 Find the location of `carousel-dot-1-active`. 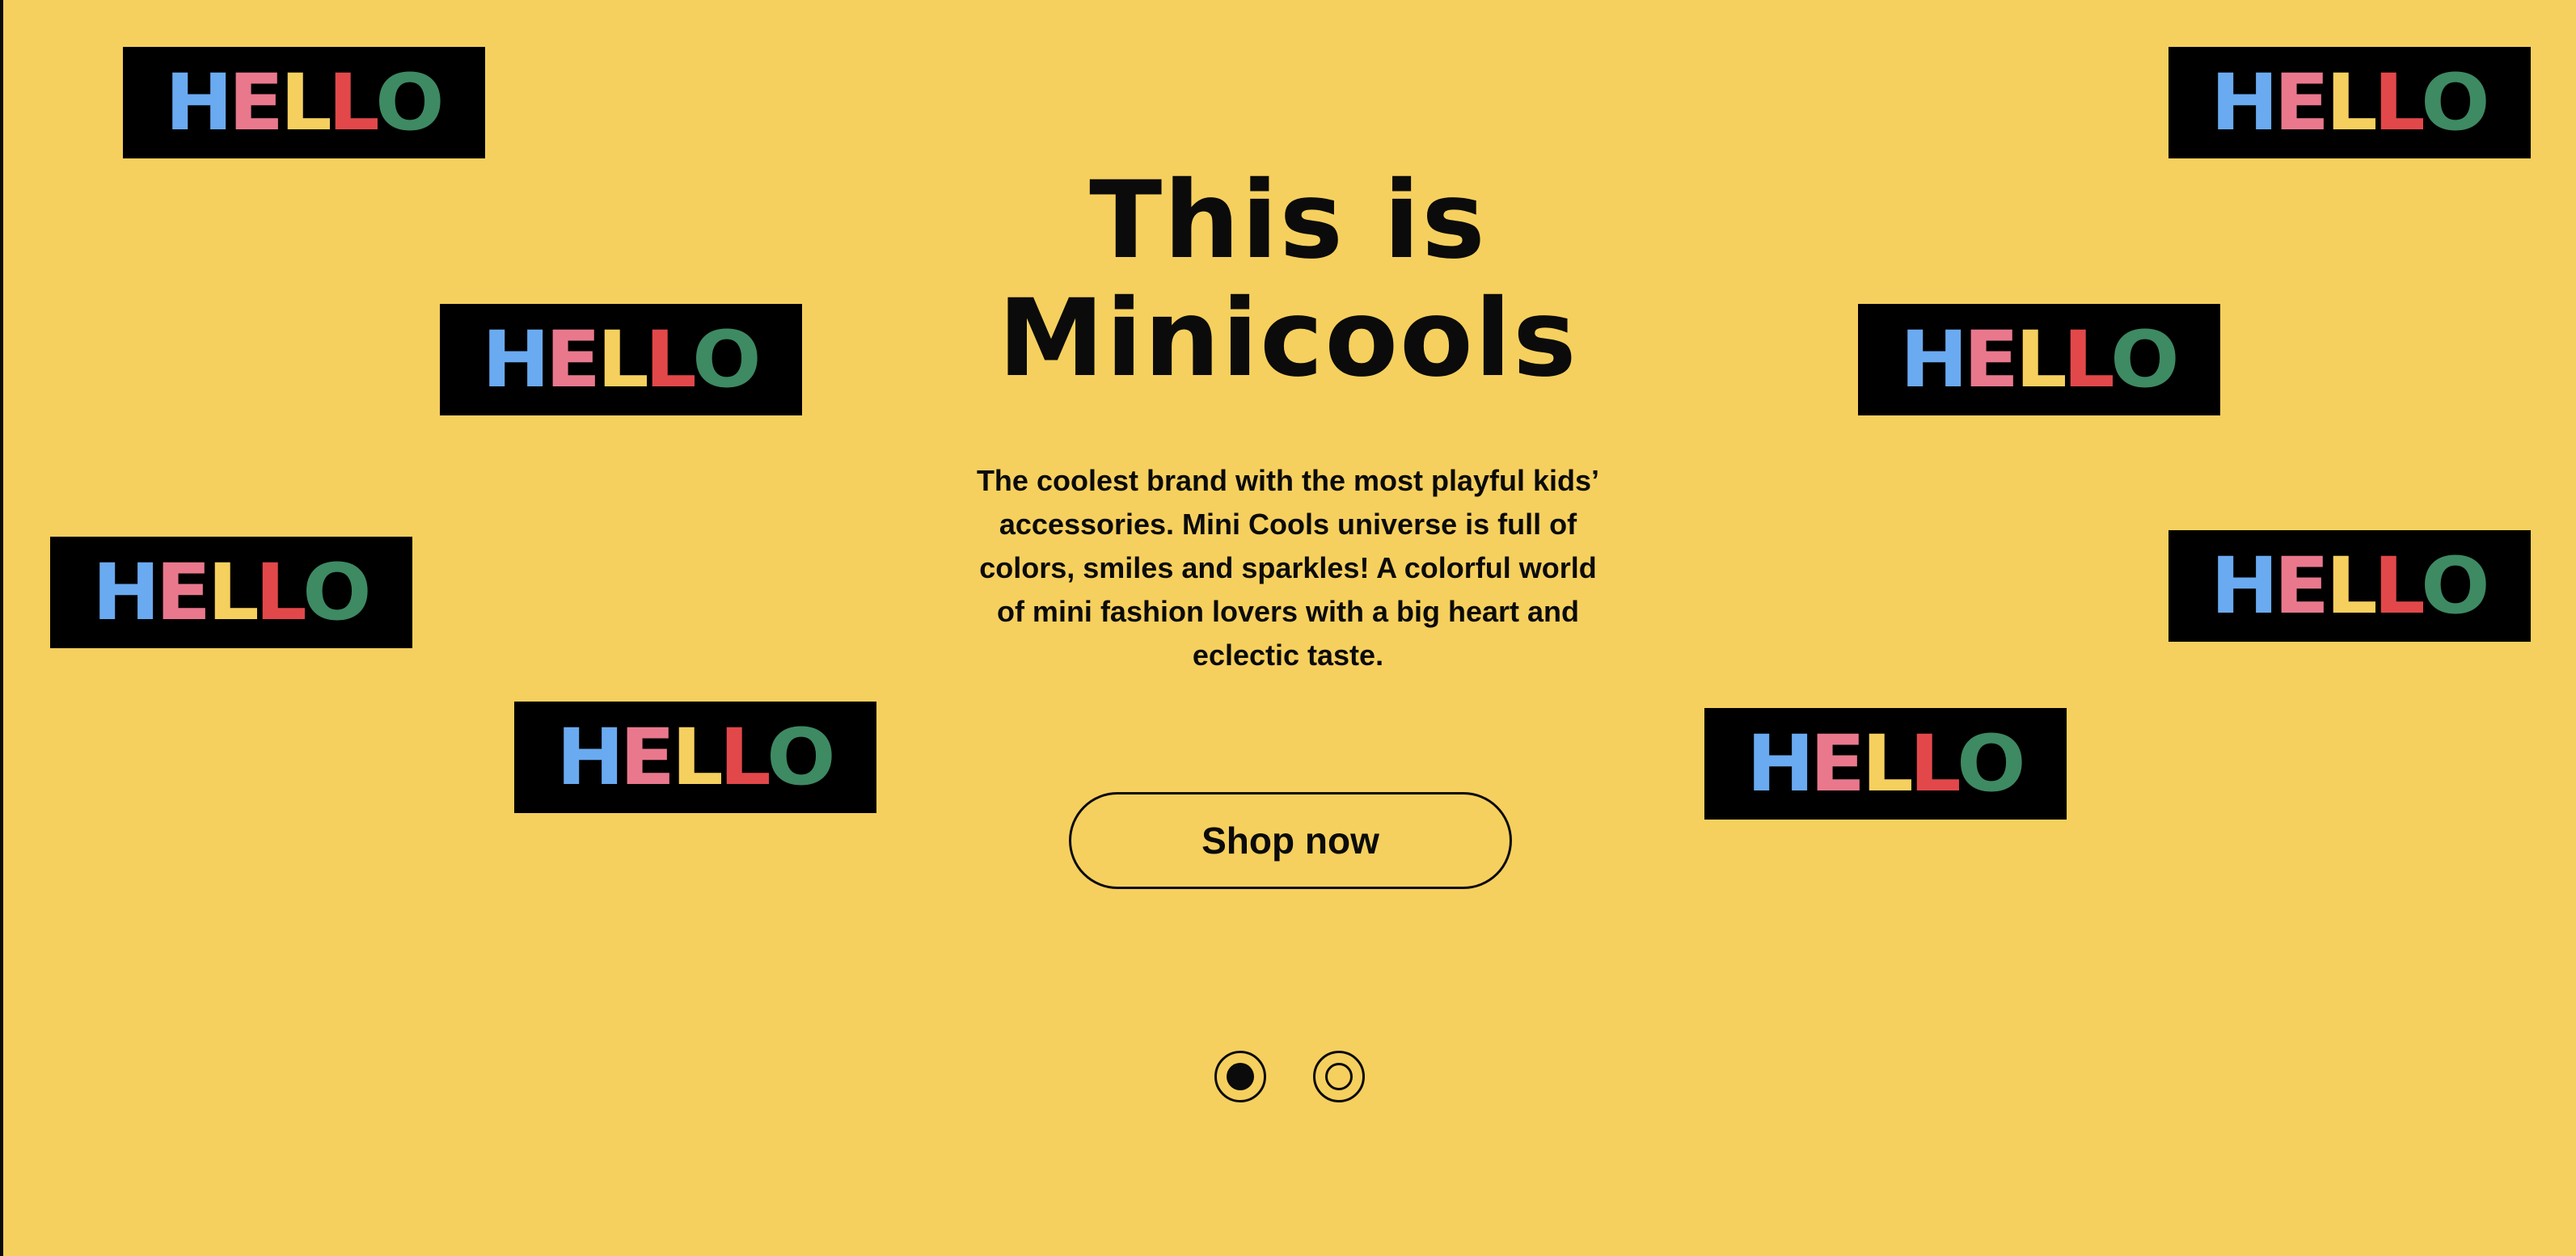

carousel-dot-1-active is located at coordinates (1240, 1076).